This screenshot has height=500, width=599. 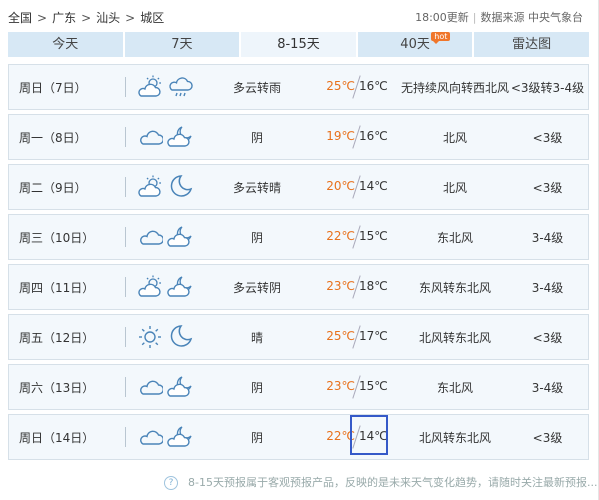 I want to click on question-icon: ?, so click(x=171, y=483).